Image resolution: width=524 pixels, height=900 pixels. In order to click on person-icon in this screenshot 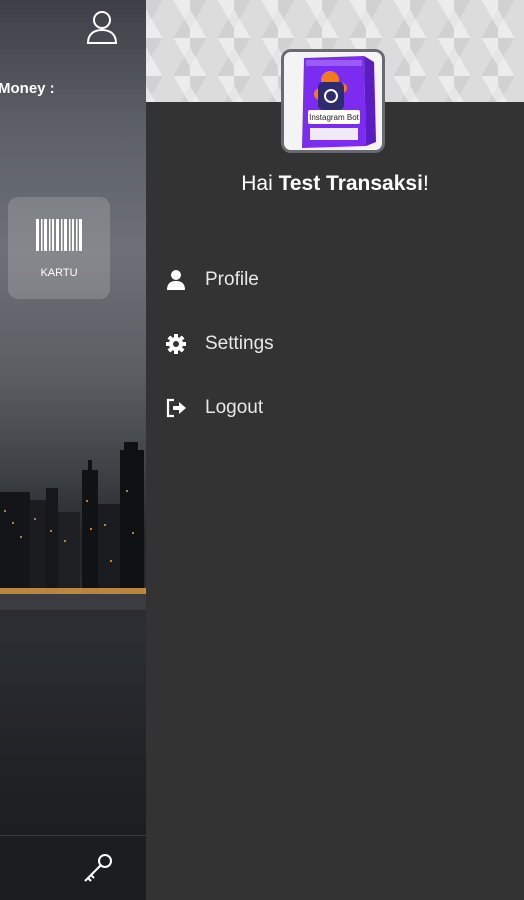, I will do `click(176, 280)`.